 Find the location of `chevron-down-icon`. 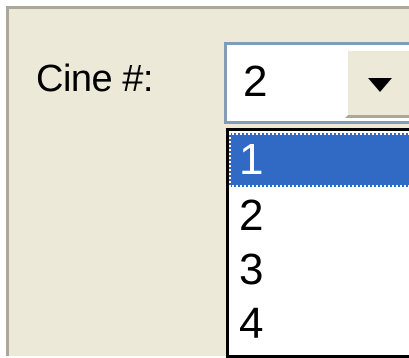

chevron-down-icon is located at coordinates (380, 85).